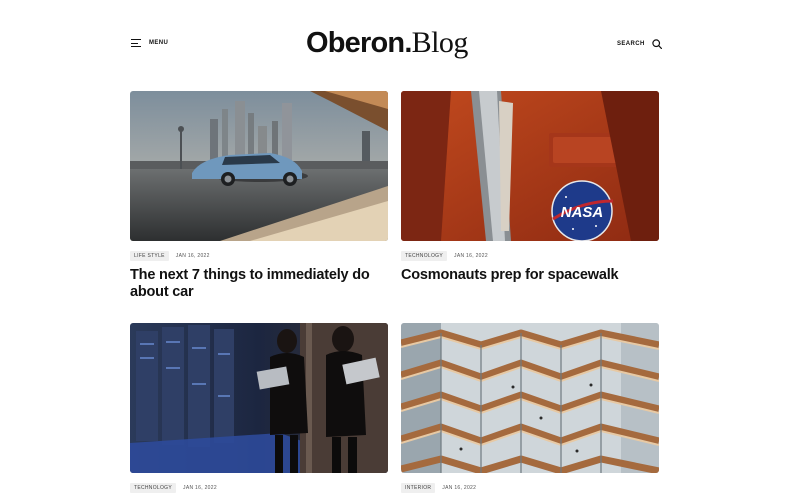  I want to click on post-card: TECHNOLOGY JAN 16, 2022, so click(259, 408).